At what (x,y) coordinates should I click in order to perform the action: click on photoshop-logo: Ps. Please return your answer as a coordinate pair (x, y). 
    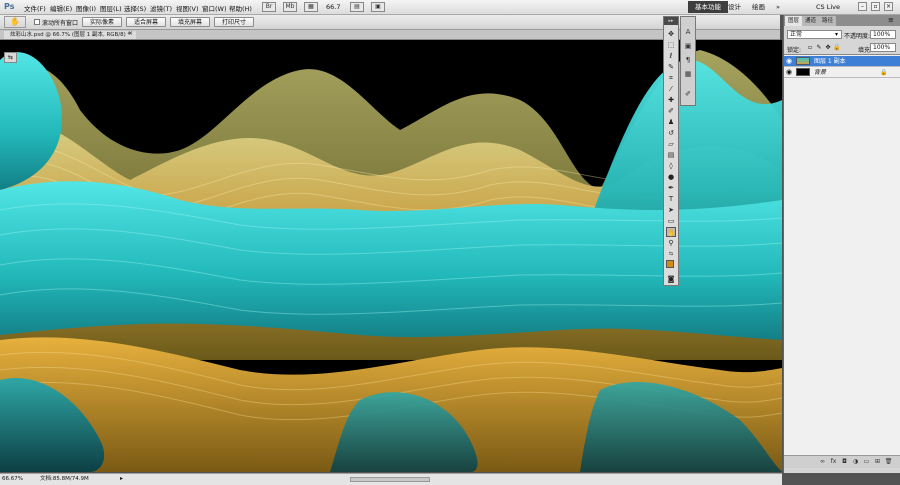
    Looking at the image, I should click on (9, 6).